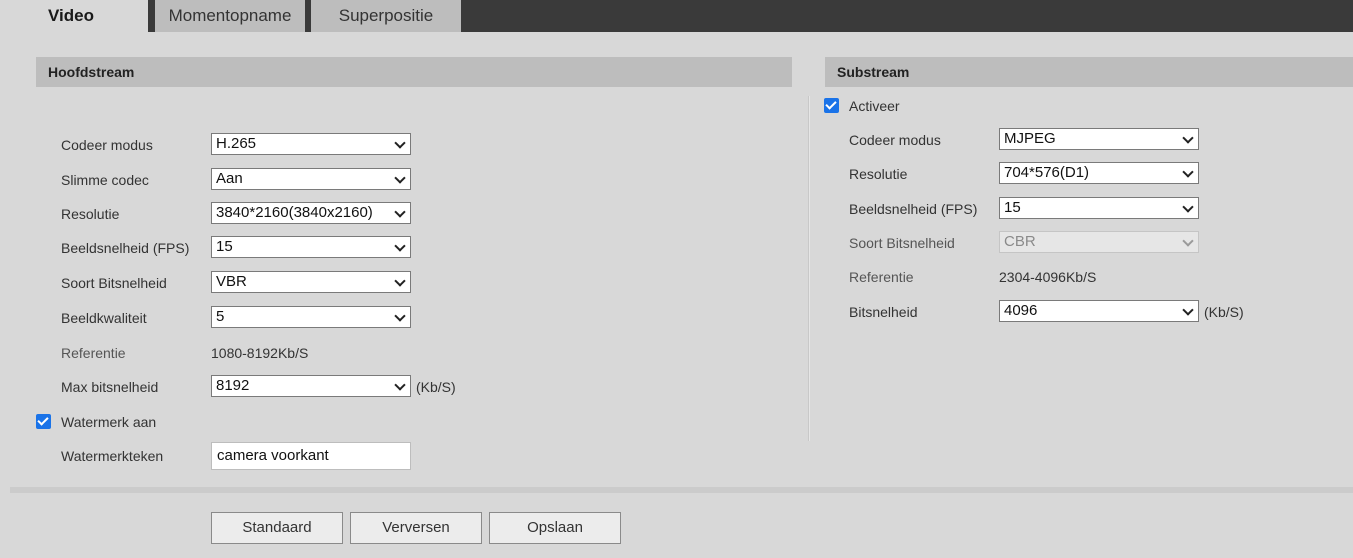 This screenshot has height=558, width=1353. Describe the element at coordinates (902, 243) in the screenshot. I see `sub-soort-bitsnelheid-label: Soort Bitsnelheid` at that location.